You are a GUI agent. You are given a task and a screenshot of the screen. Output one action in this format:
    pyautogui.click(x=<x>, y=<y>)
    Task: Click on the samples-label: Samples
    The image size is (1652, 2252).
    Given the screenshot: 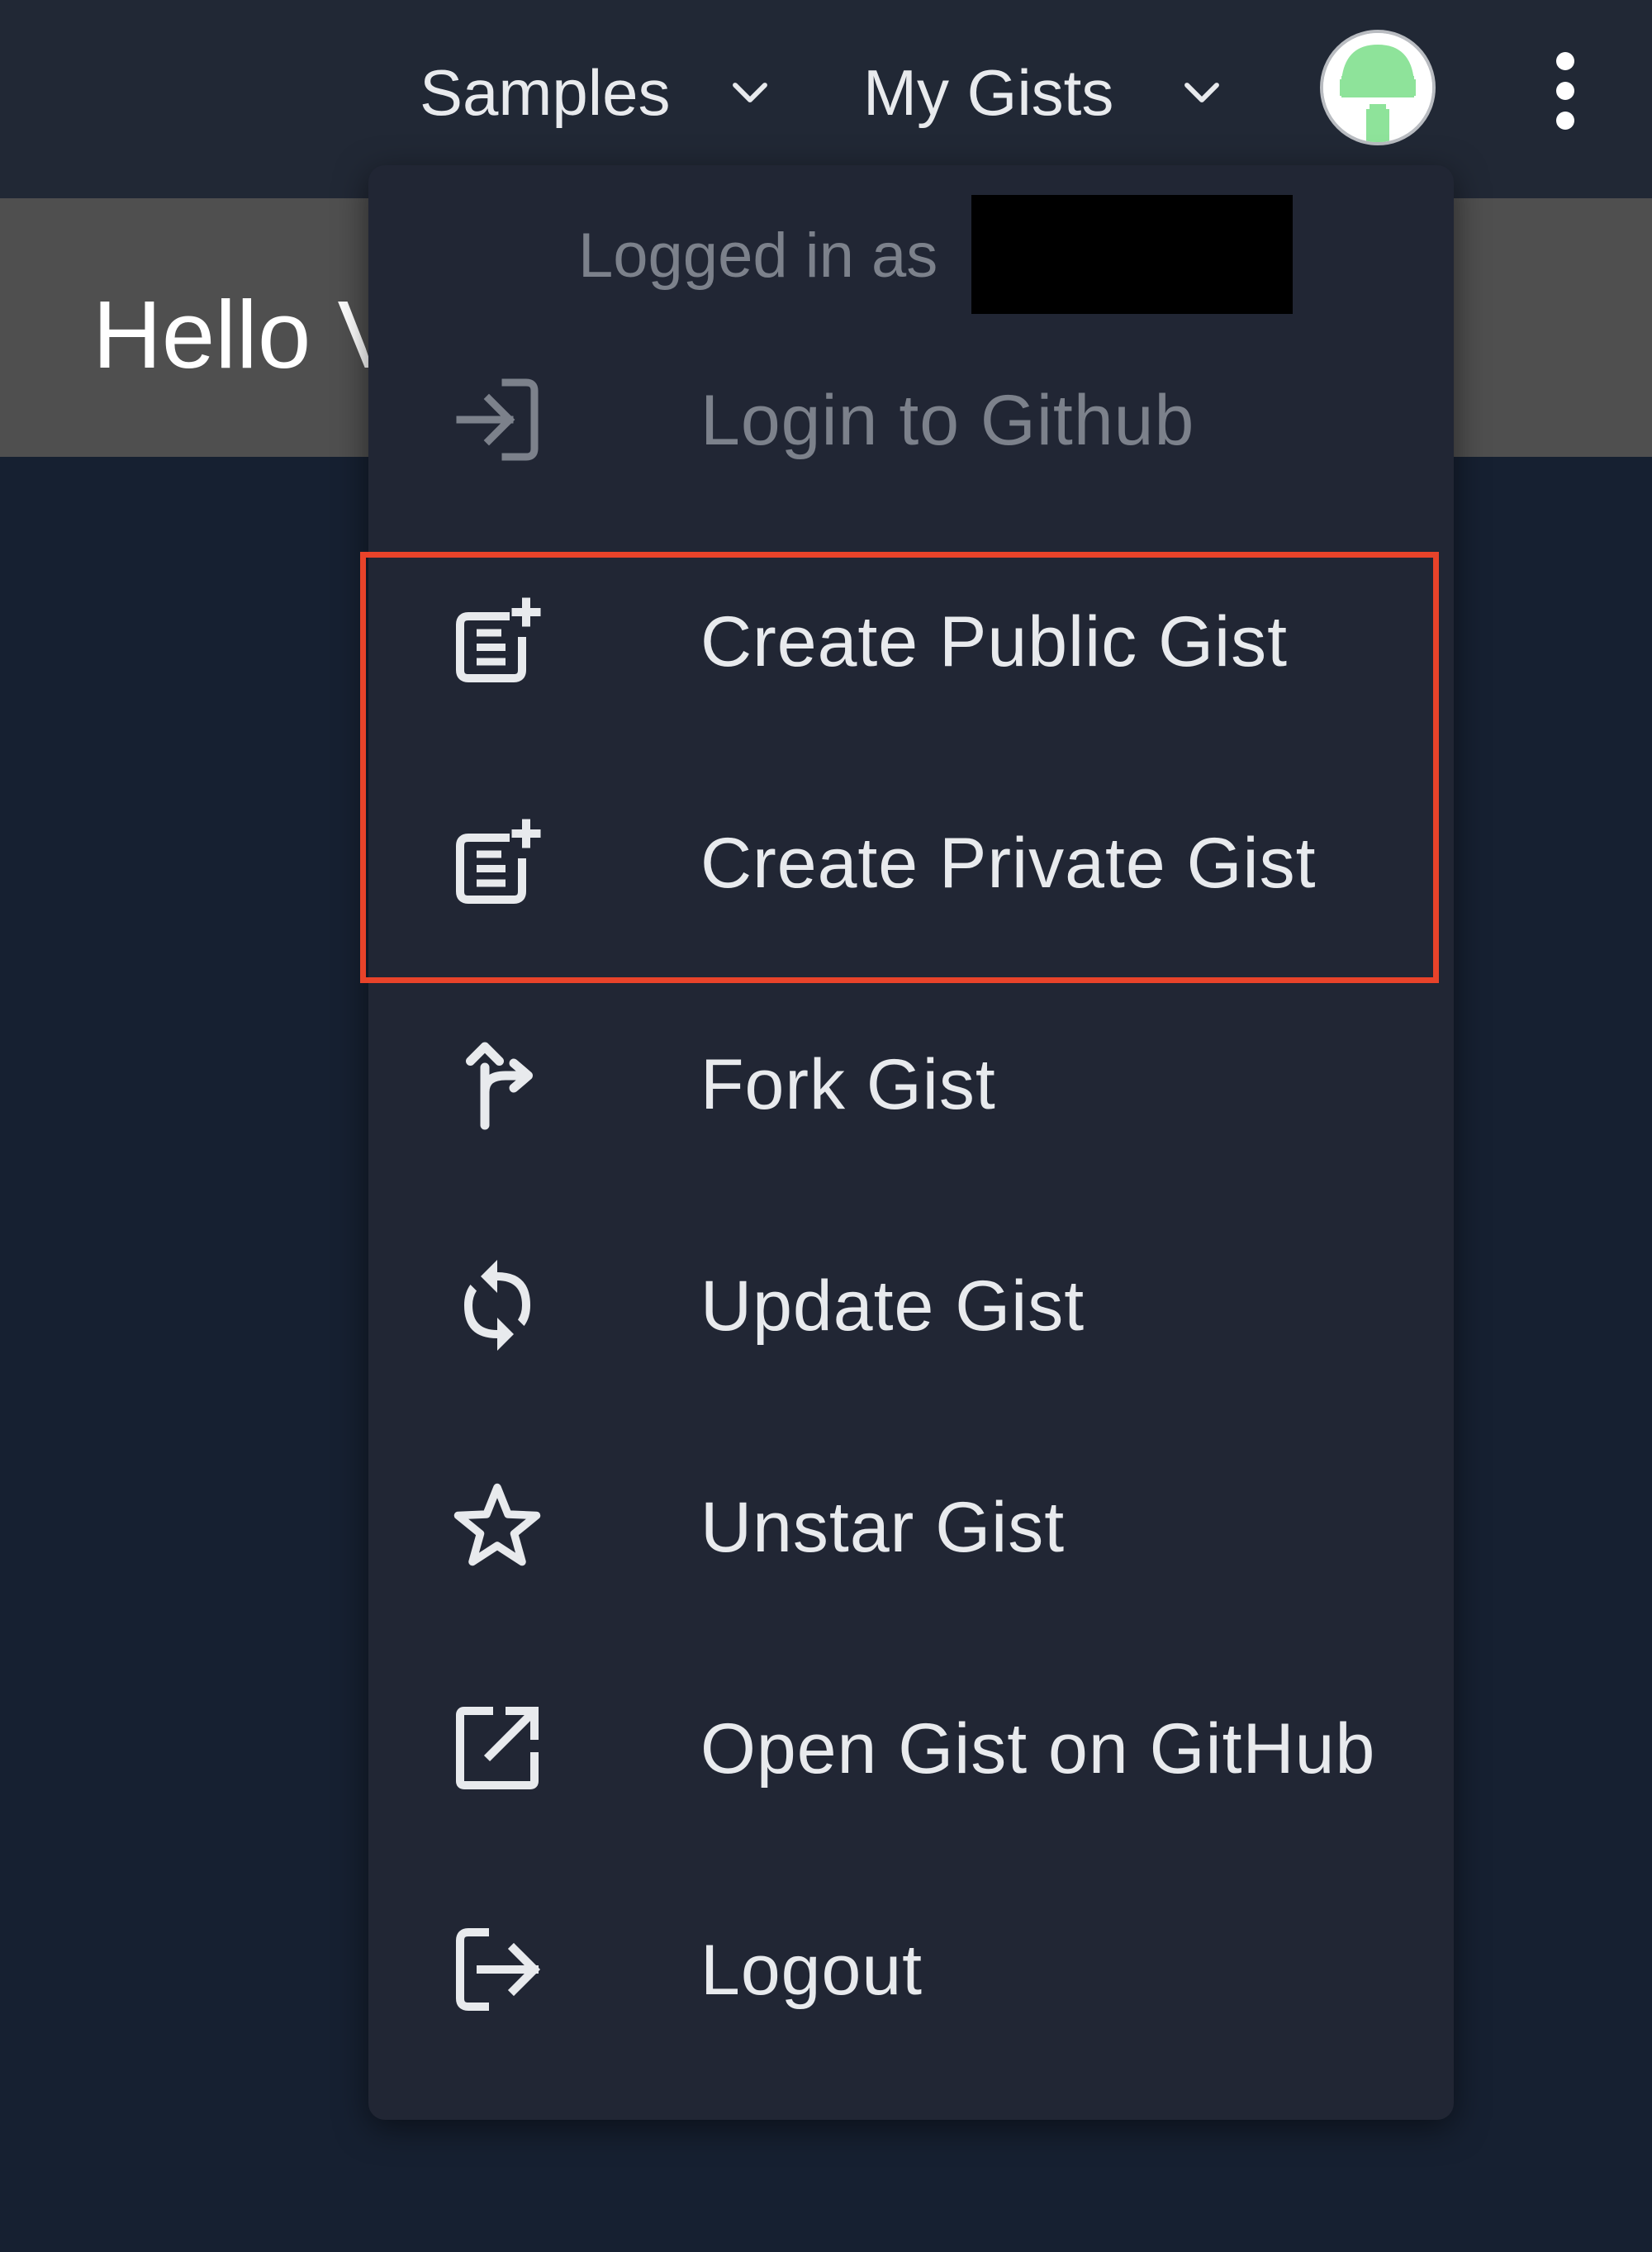 What is the action you would take?
    pyautogui.click(x=545, y=92)
    